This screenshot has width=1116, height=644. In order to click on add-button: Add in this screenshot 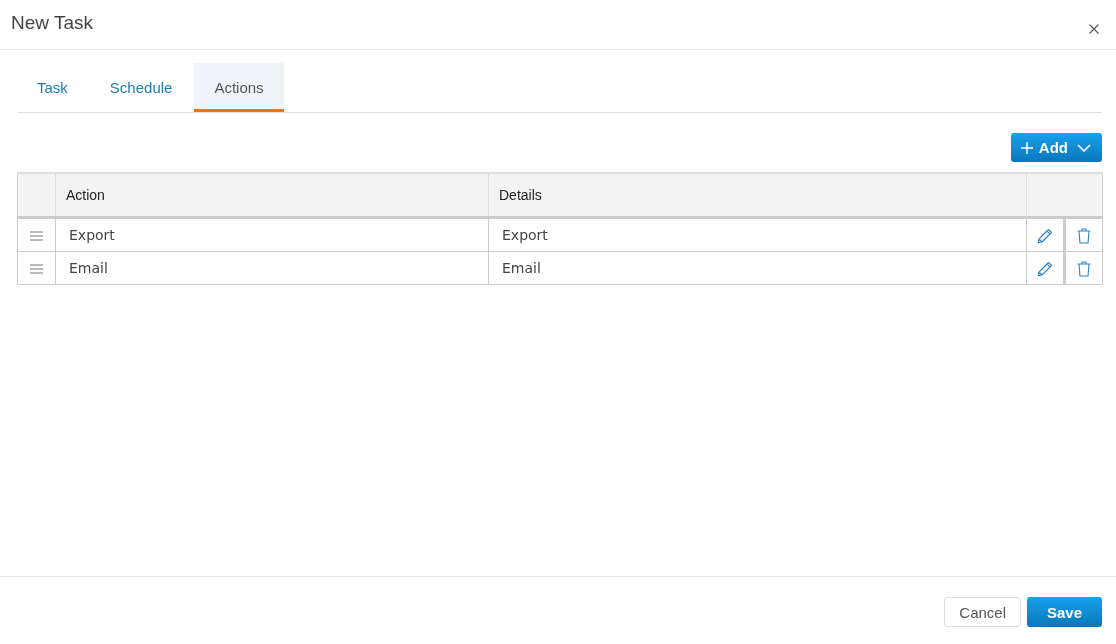, I will do `click(1056, 147)`.